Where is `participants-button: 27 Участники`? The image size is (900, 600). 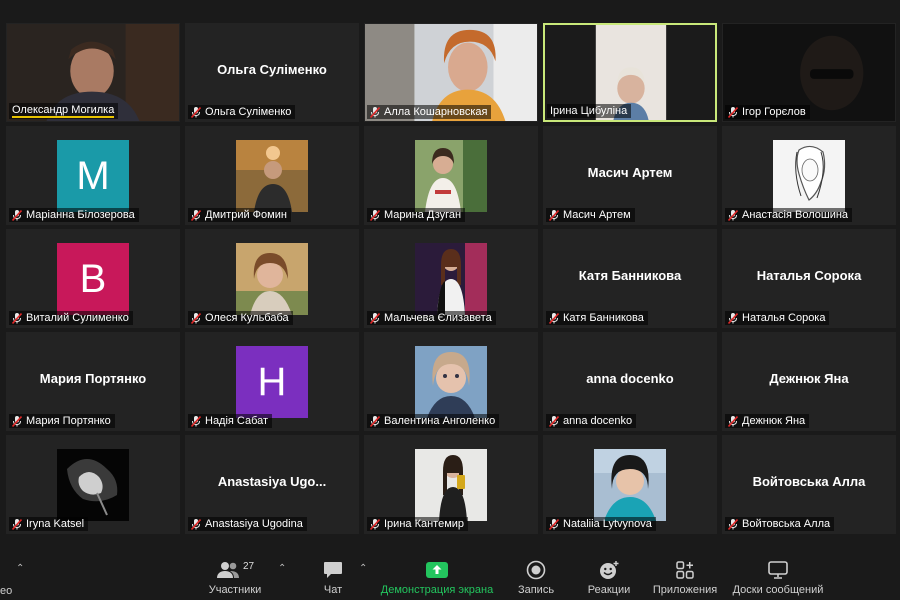
participants-button: 27 Участники is located at coordinates (235, 573).